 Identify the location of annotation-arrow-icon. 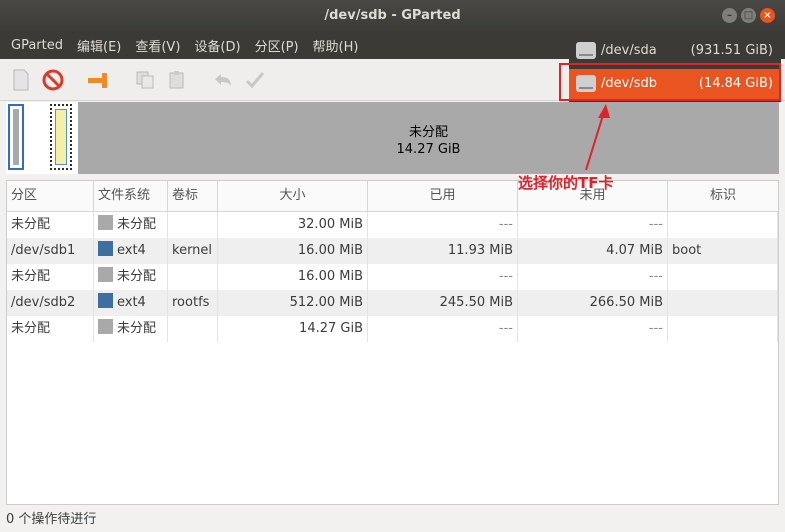
(597, 137).